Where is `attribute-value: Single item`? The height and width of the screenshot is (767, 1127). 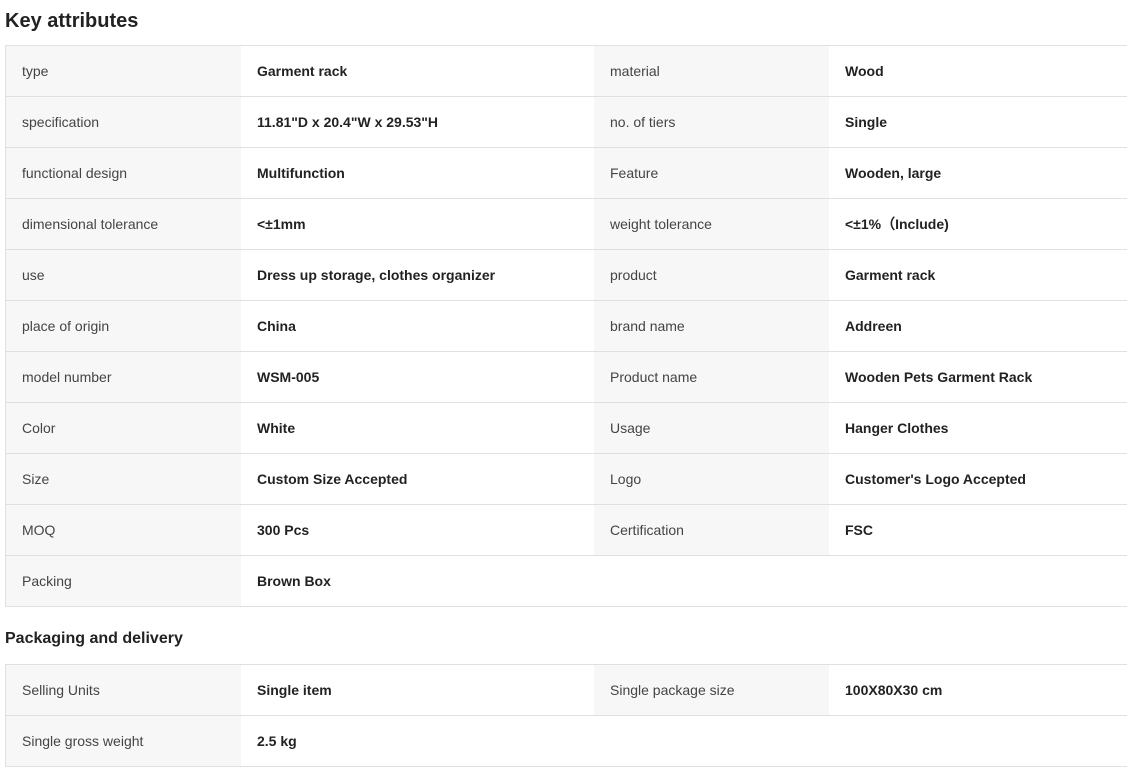 attribute-value: Single item is located at coordinates (417, 690).